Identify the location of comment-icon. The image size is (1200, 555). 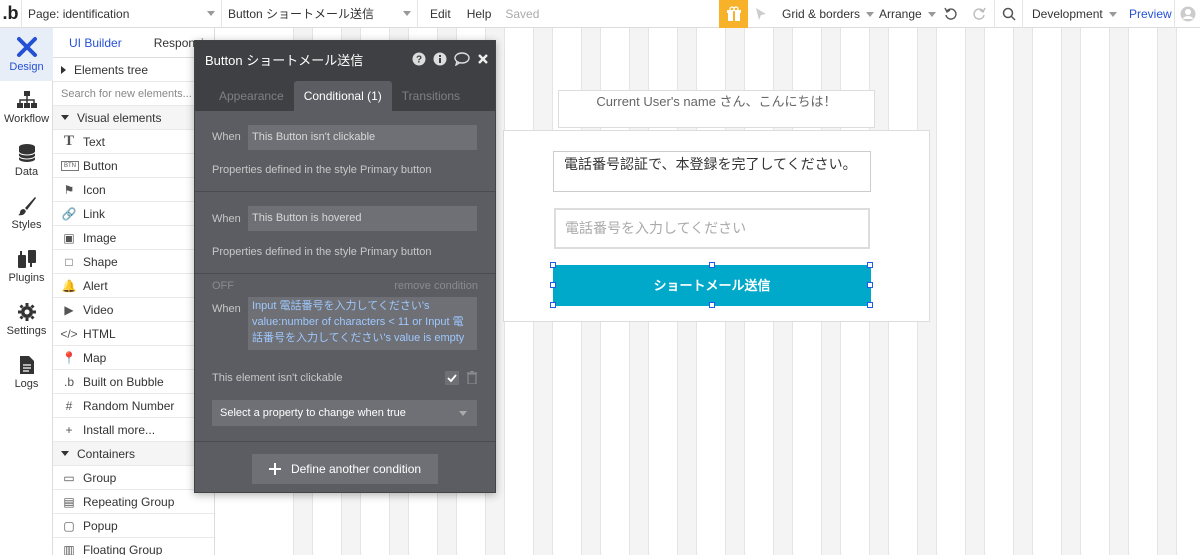
(462, 59).